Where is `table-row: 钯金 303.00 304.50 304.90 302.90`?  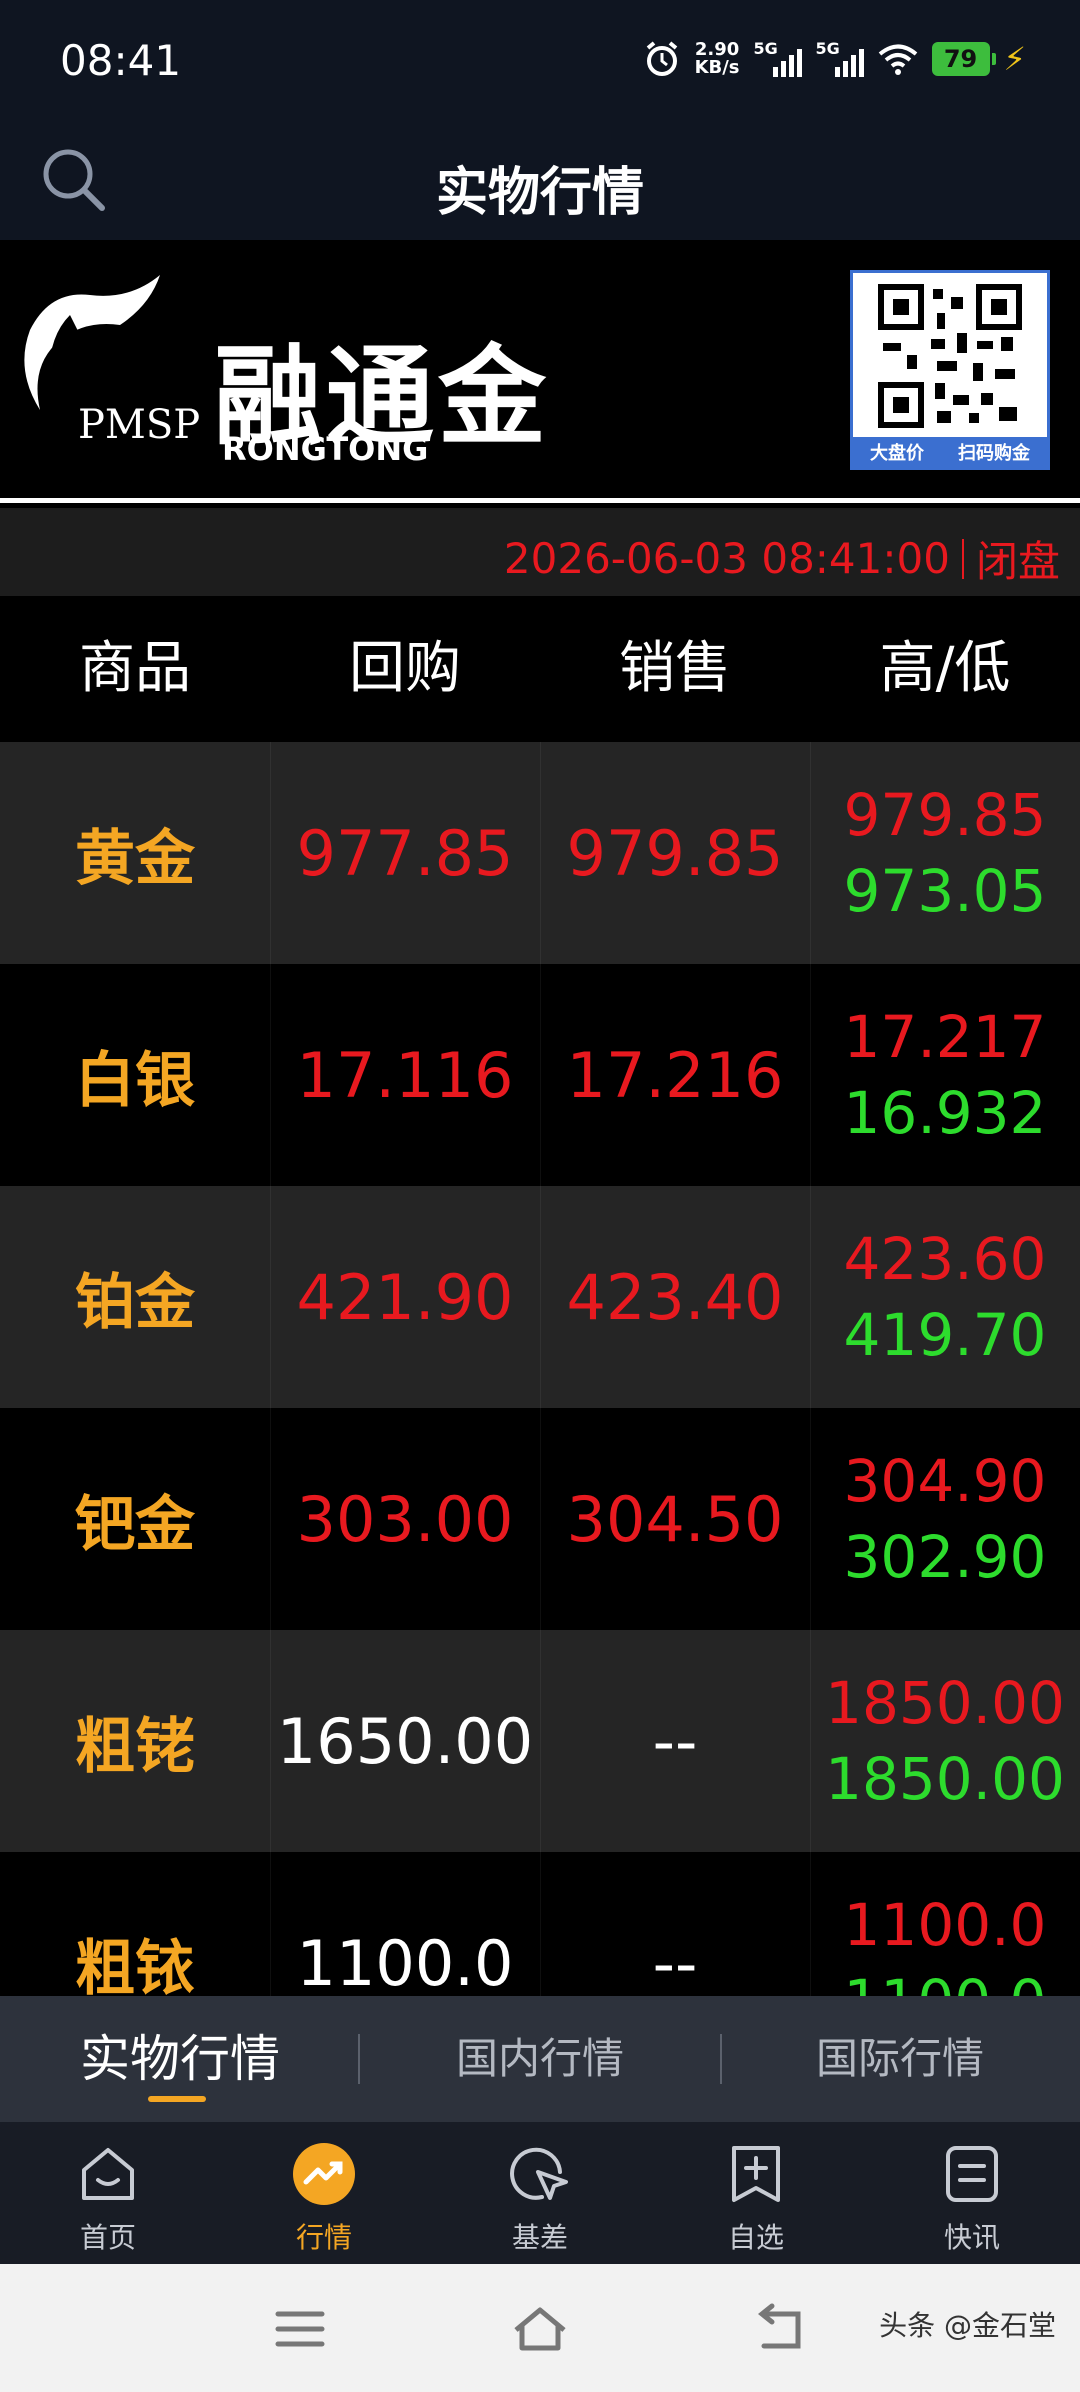 table-row: 钯金 303.00 304.50 304.90 302.90 is located at coordinates (540, 1519).